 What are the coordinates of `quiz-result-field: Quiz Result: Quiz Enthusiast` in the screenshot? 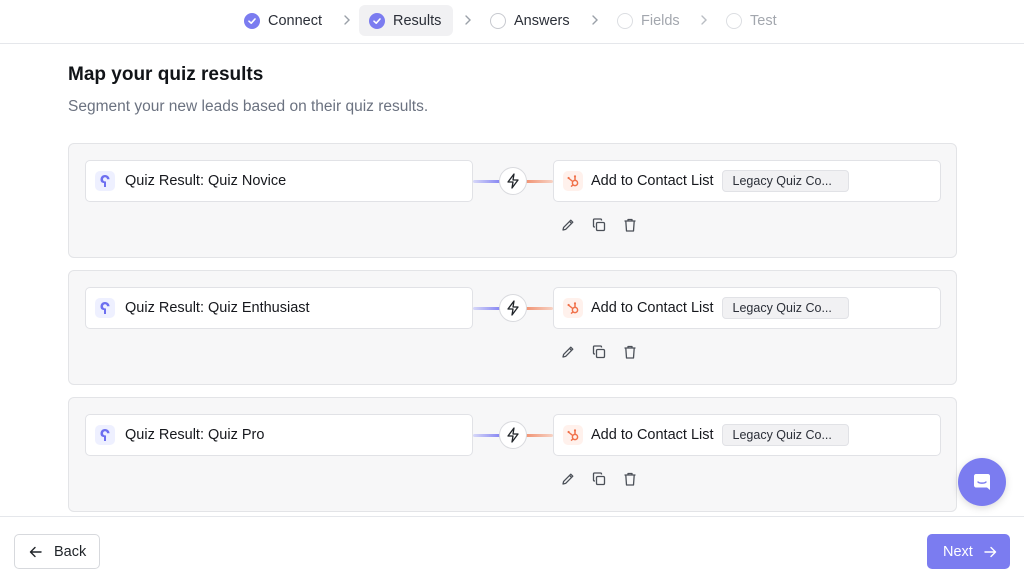 It's located at (279, 308).